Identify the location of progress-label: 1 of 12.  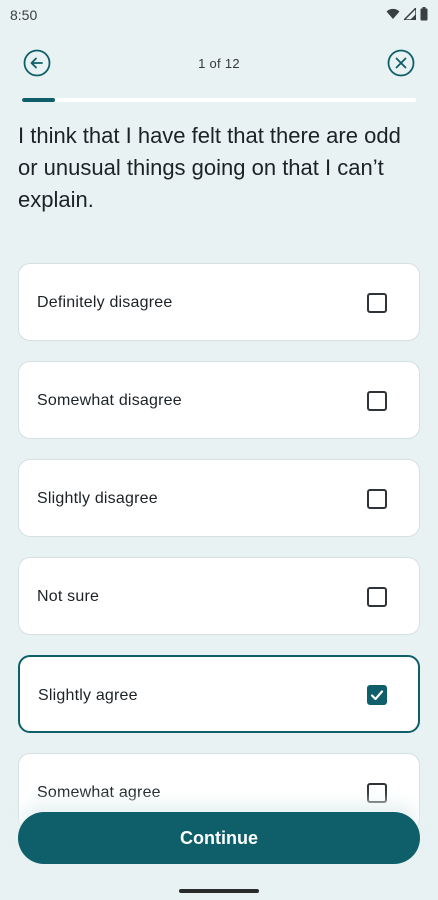
(219, 63).